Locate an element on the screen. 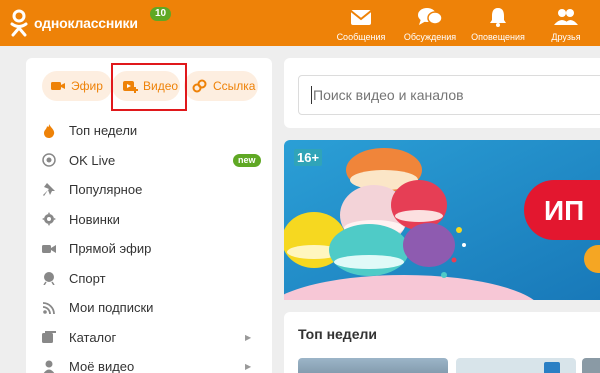 The image size is (600, 373). top-week-section: Топ недели is located at coordinates (442, 342).